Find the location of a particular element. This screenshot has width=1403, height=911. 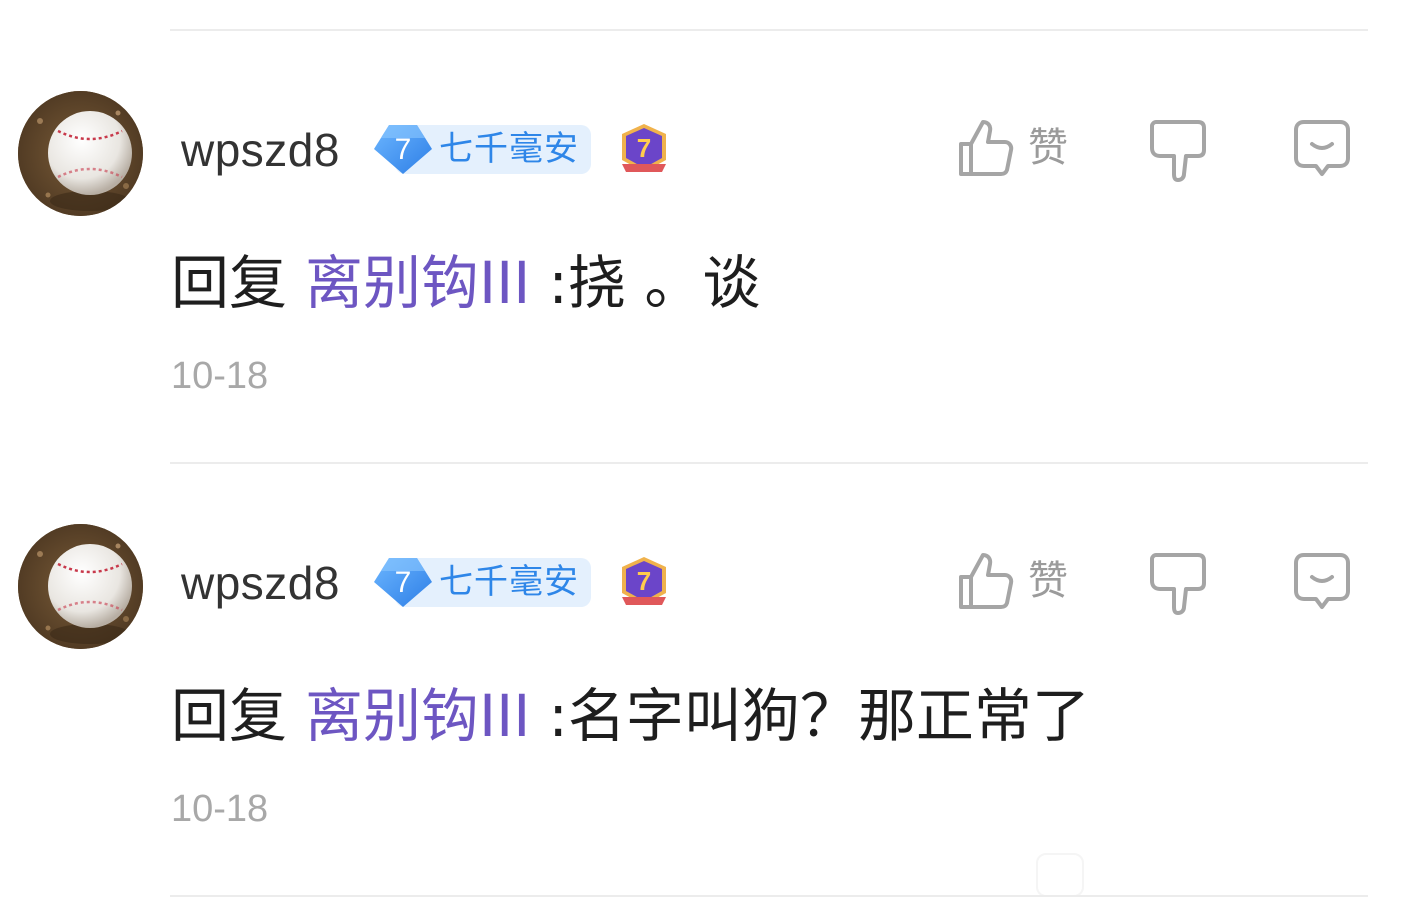

comment-text: 回复 离别钩III :名字叫狗？那正常了 is located at coordinates (630, 716).